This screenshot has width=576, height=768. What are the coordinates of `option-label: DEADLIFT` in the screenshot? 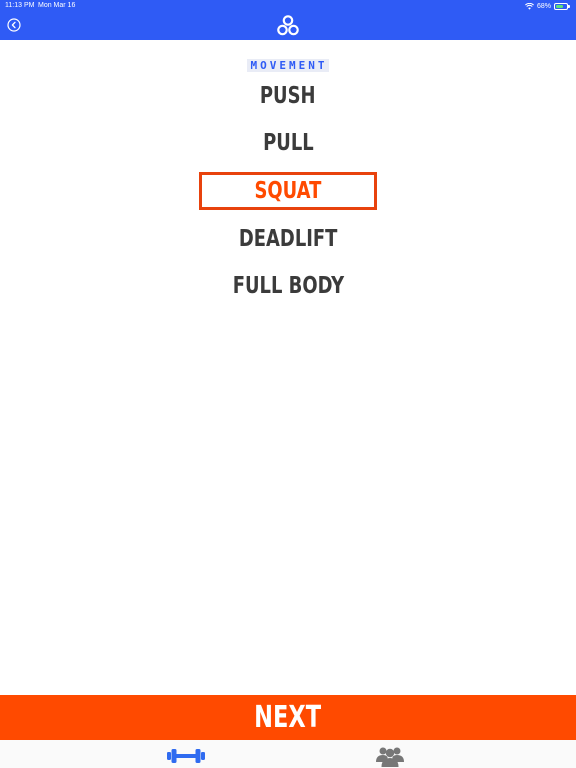 It's located at (288, 239).